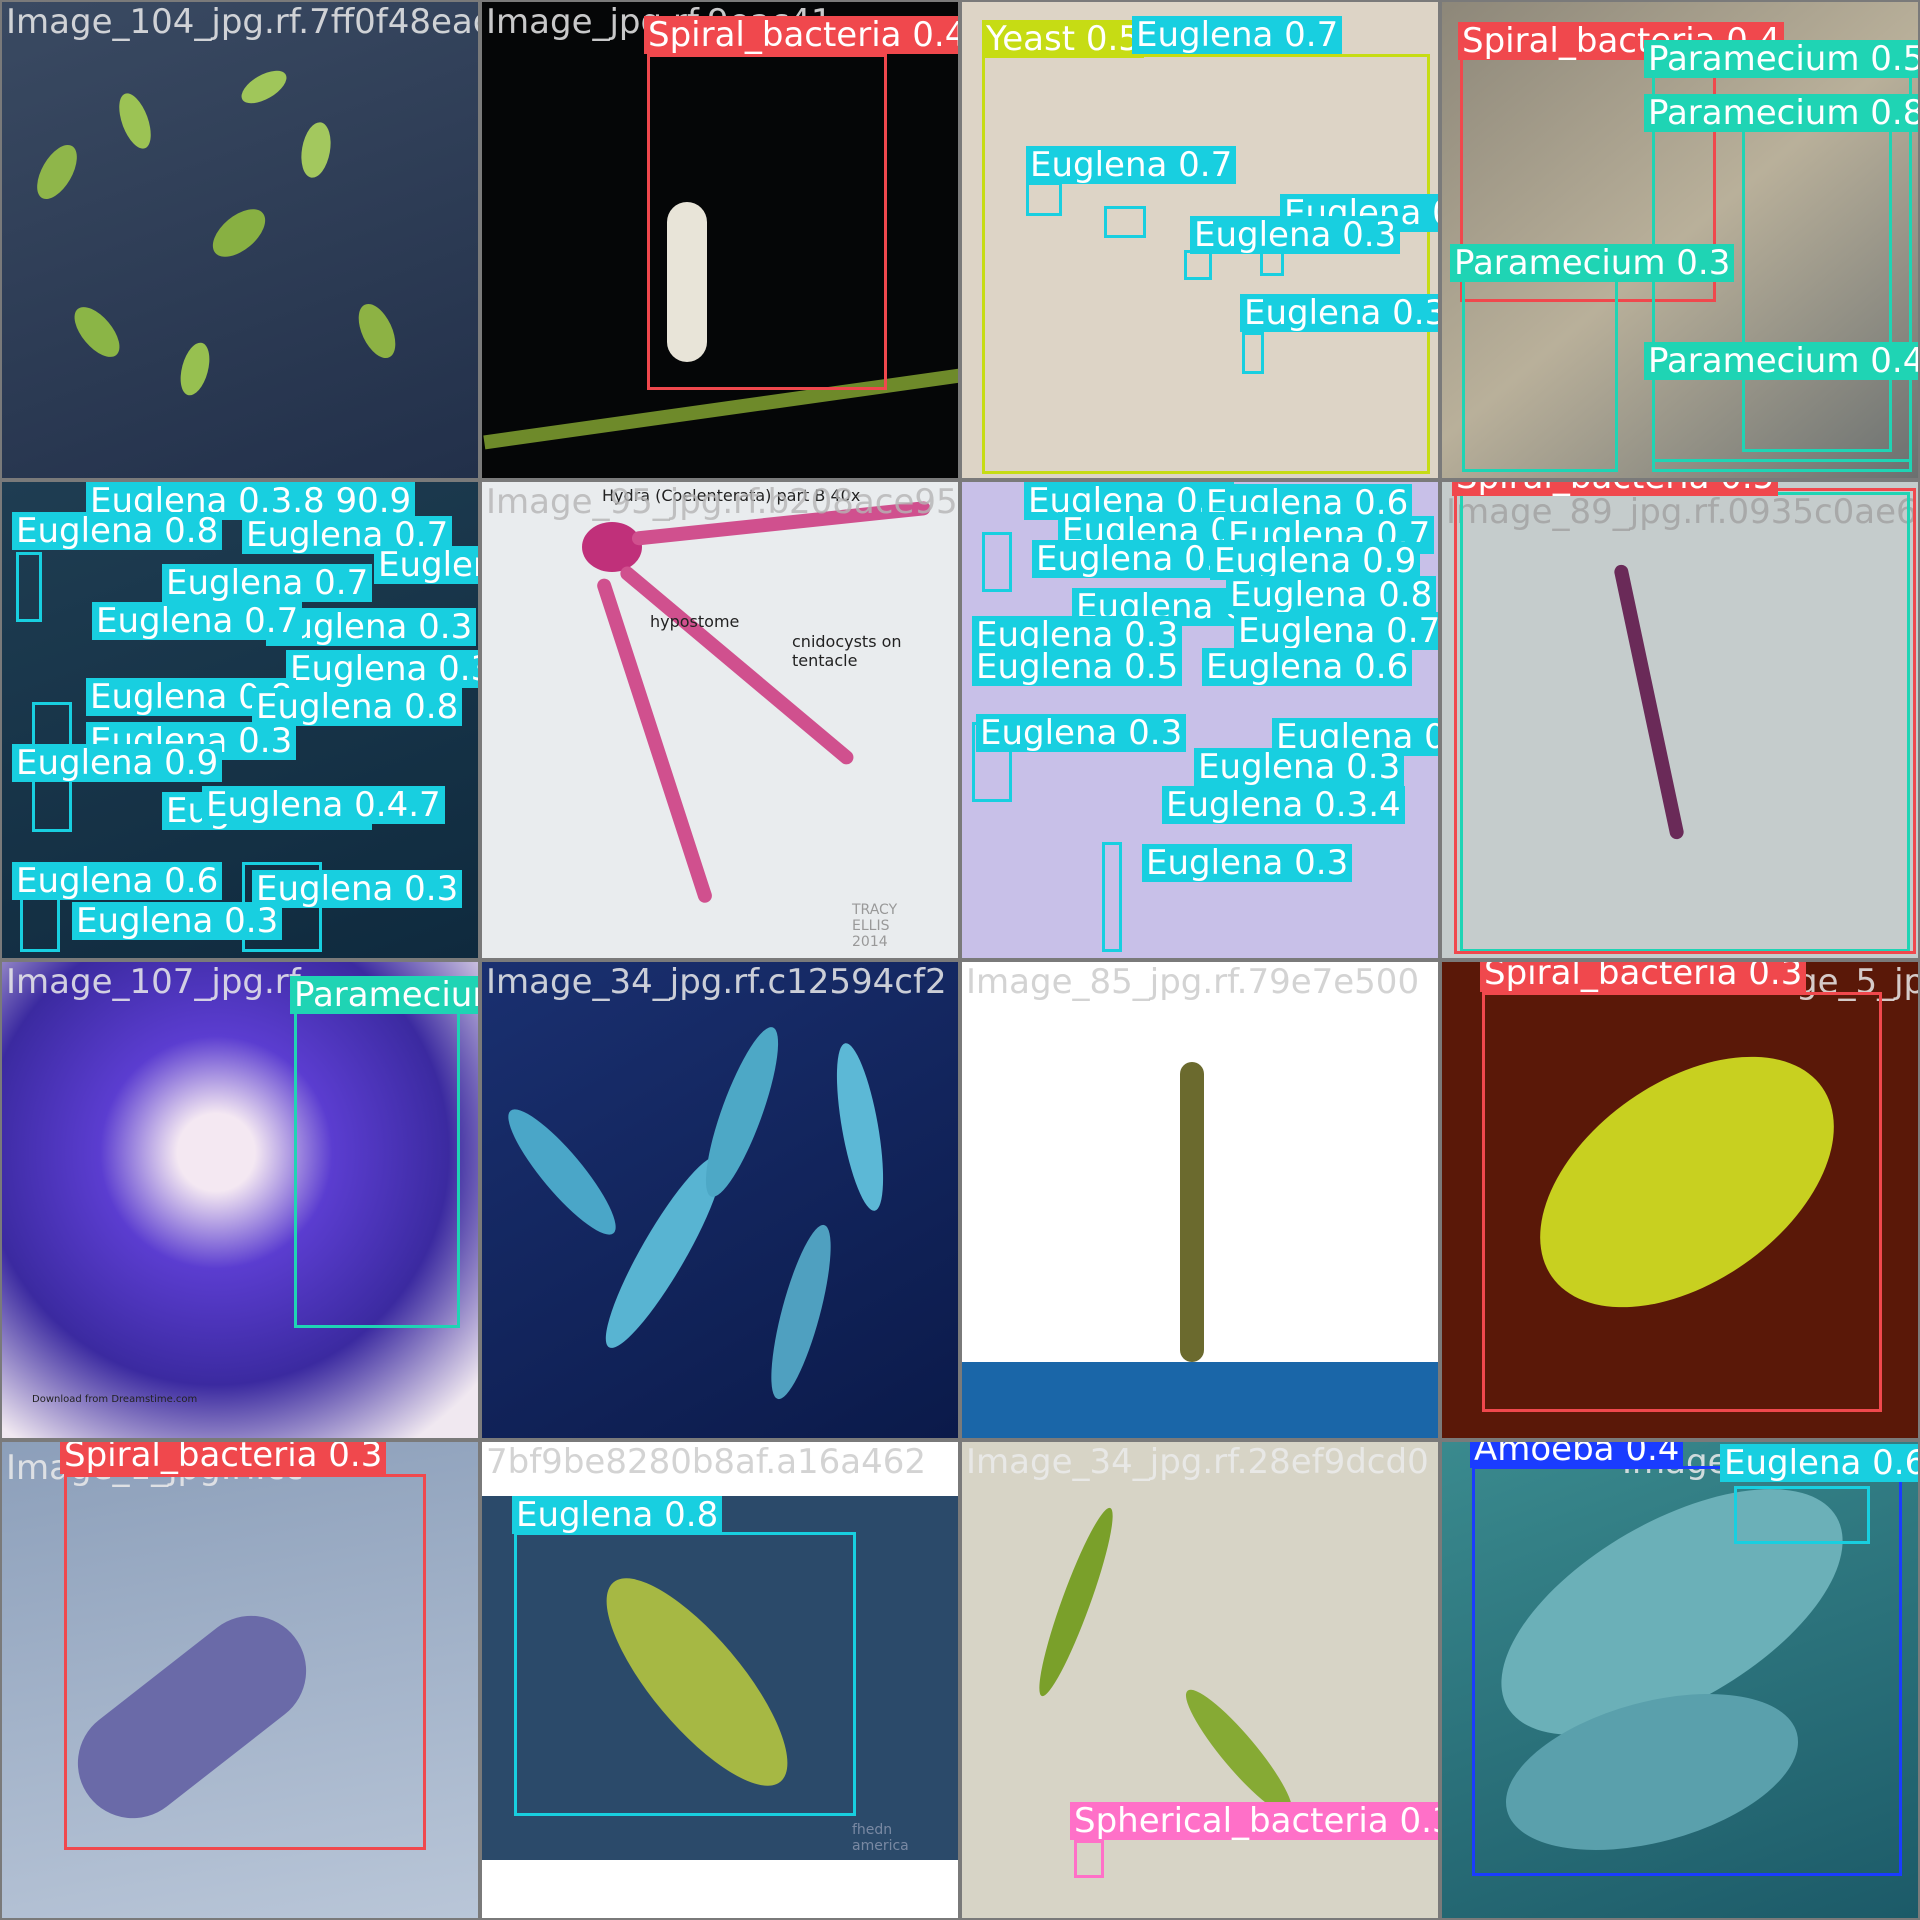 The width and height of the screenshot is (1920, 1920). What do you see at coordinates (242, 22) in the screenshot?
I see `image-filename: Image_104_jpg.rf.7ff0f48eadb9b3ac41` at bounding box center [242, 22].